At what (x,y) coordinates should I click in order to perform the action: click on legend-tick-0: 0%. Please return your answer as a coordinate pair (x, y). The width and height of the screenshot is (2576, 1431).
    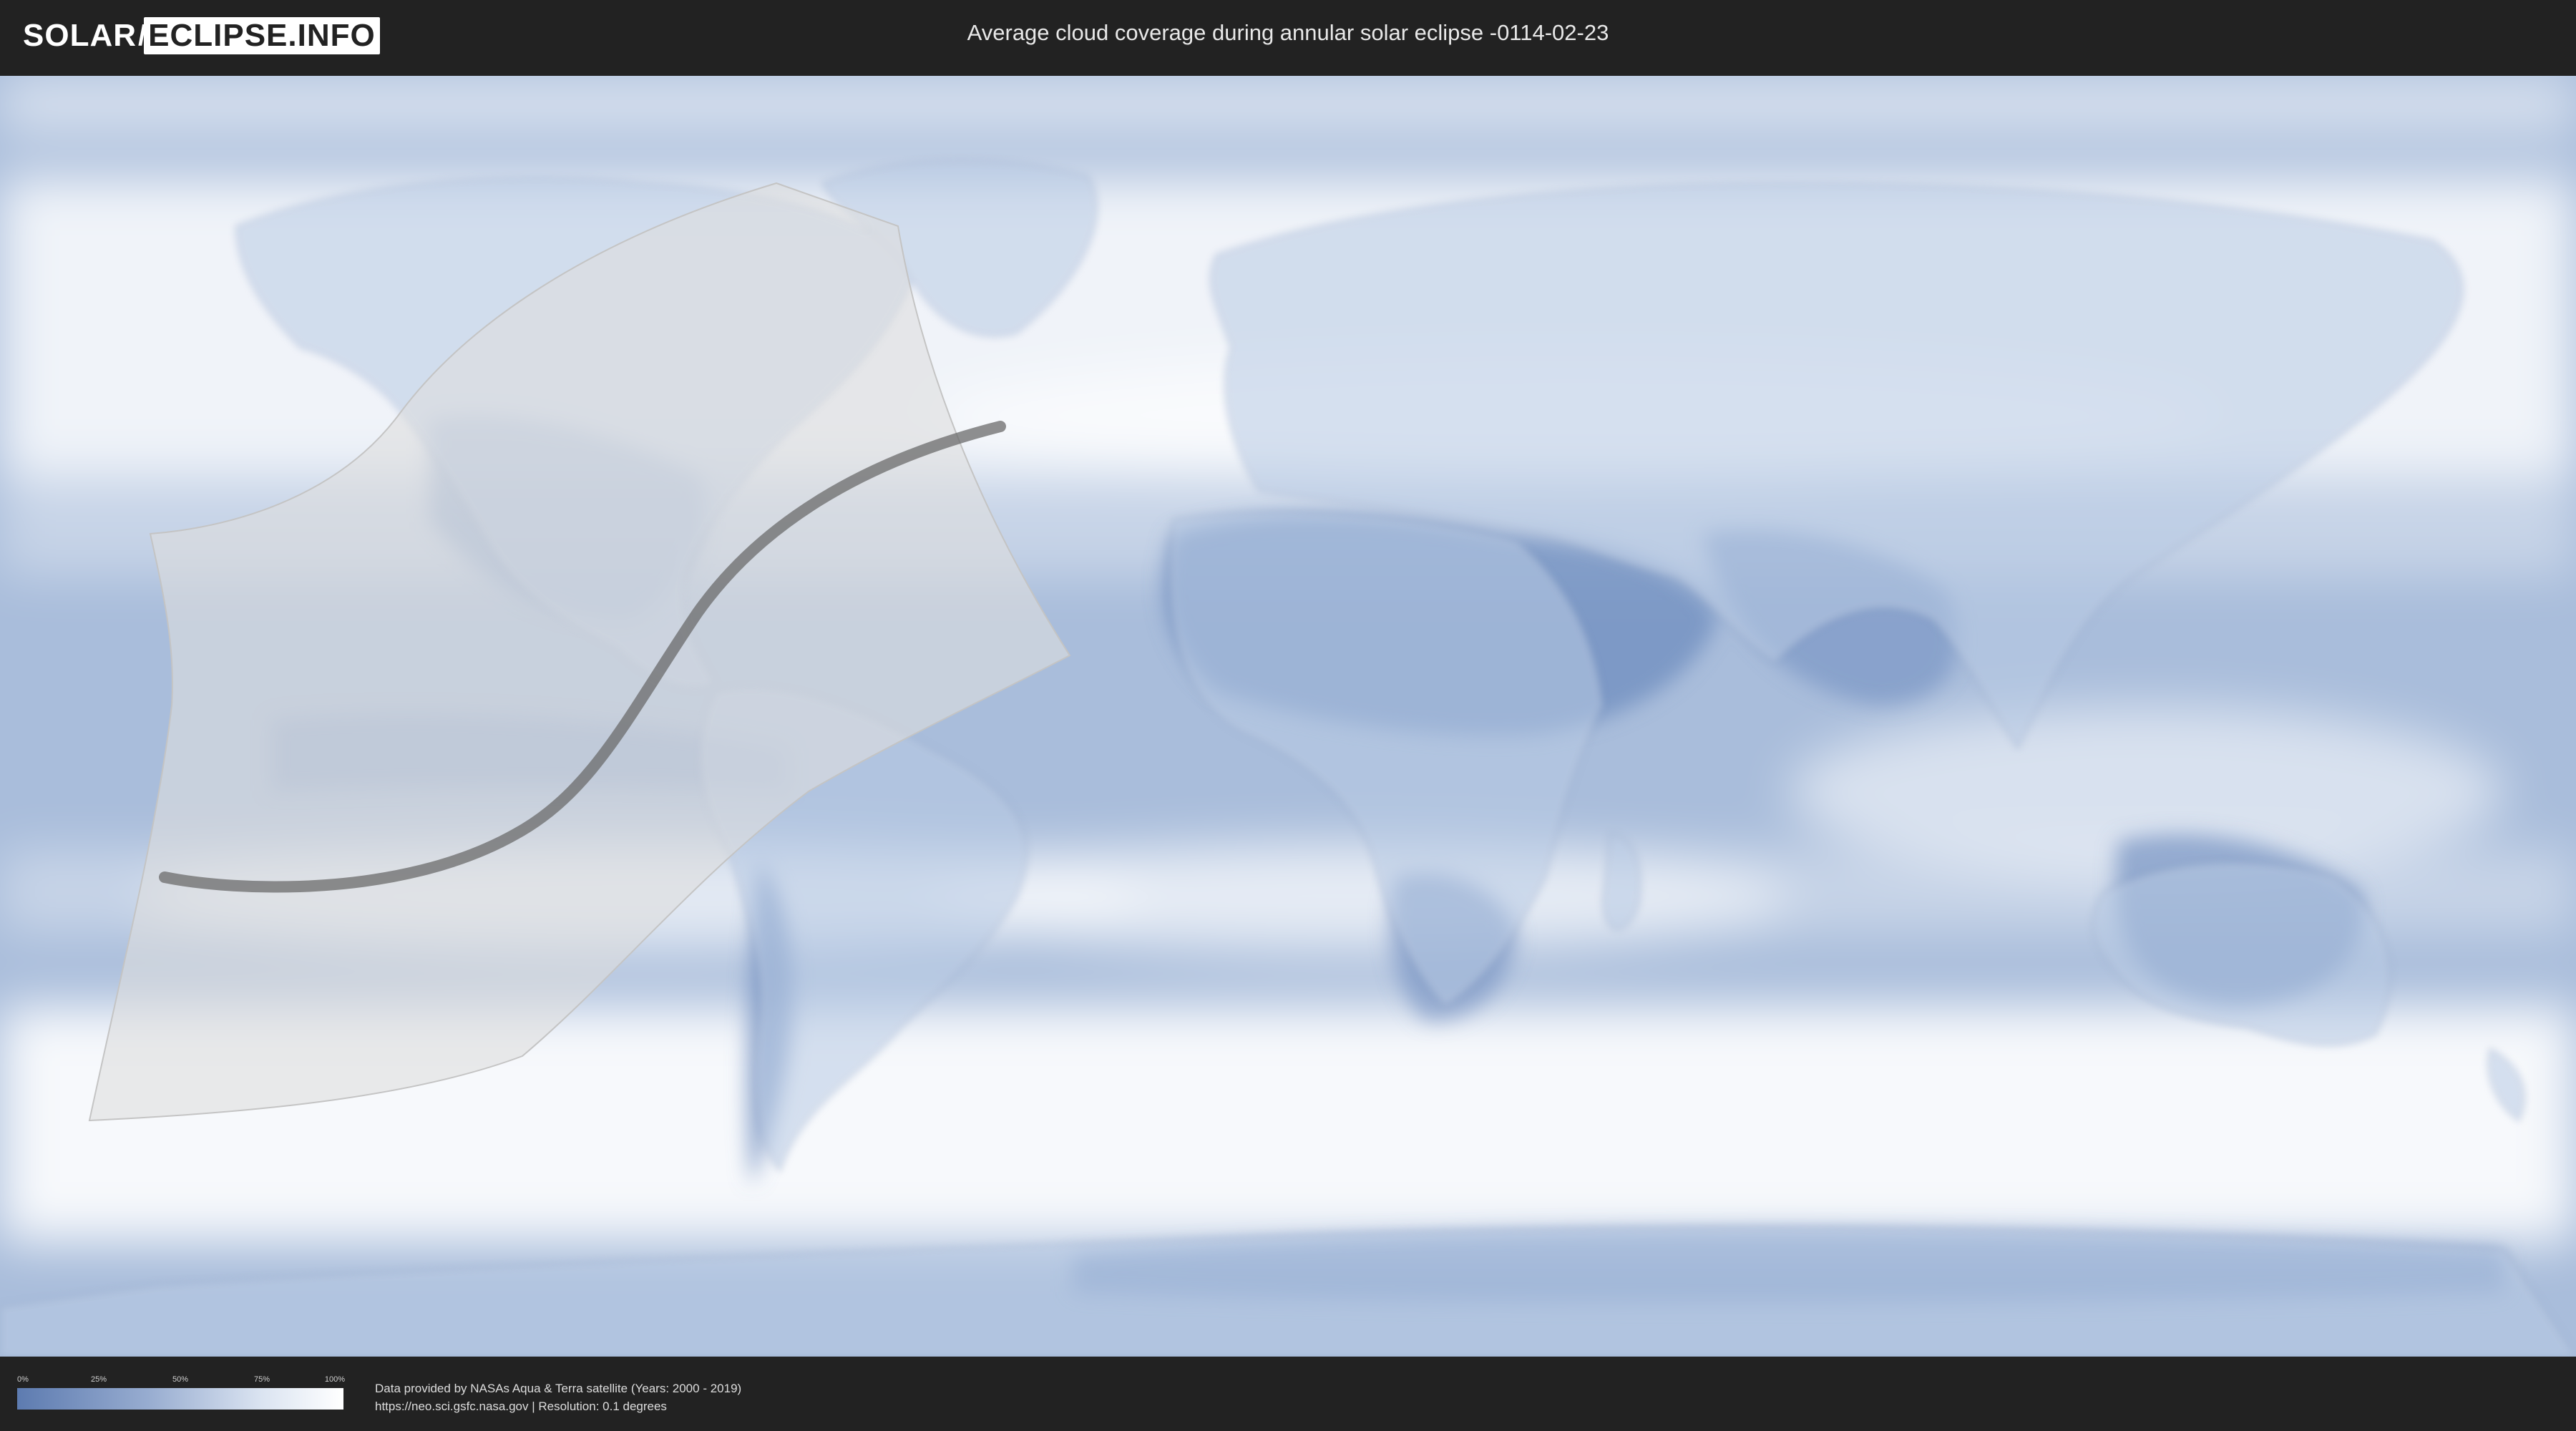
    Looking at the image, I should click on (23, 1379).